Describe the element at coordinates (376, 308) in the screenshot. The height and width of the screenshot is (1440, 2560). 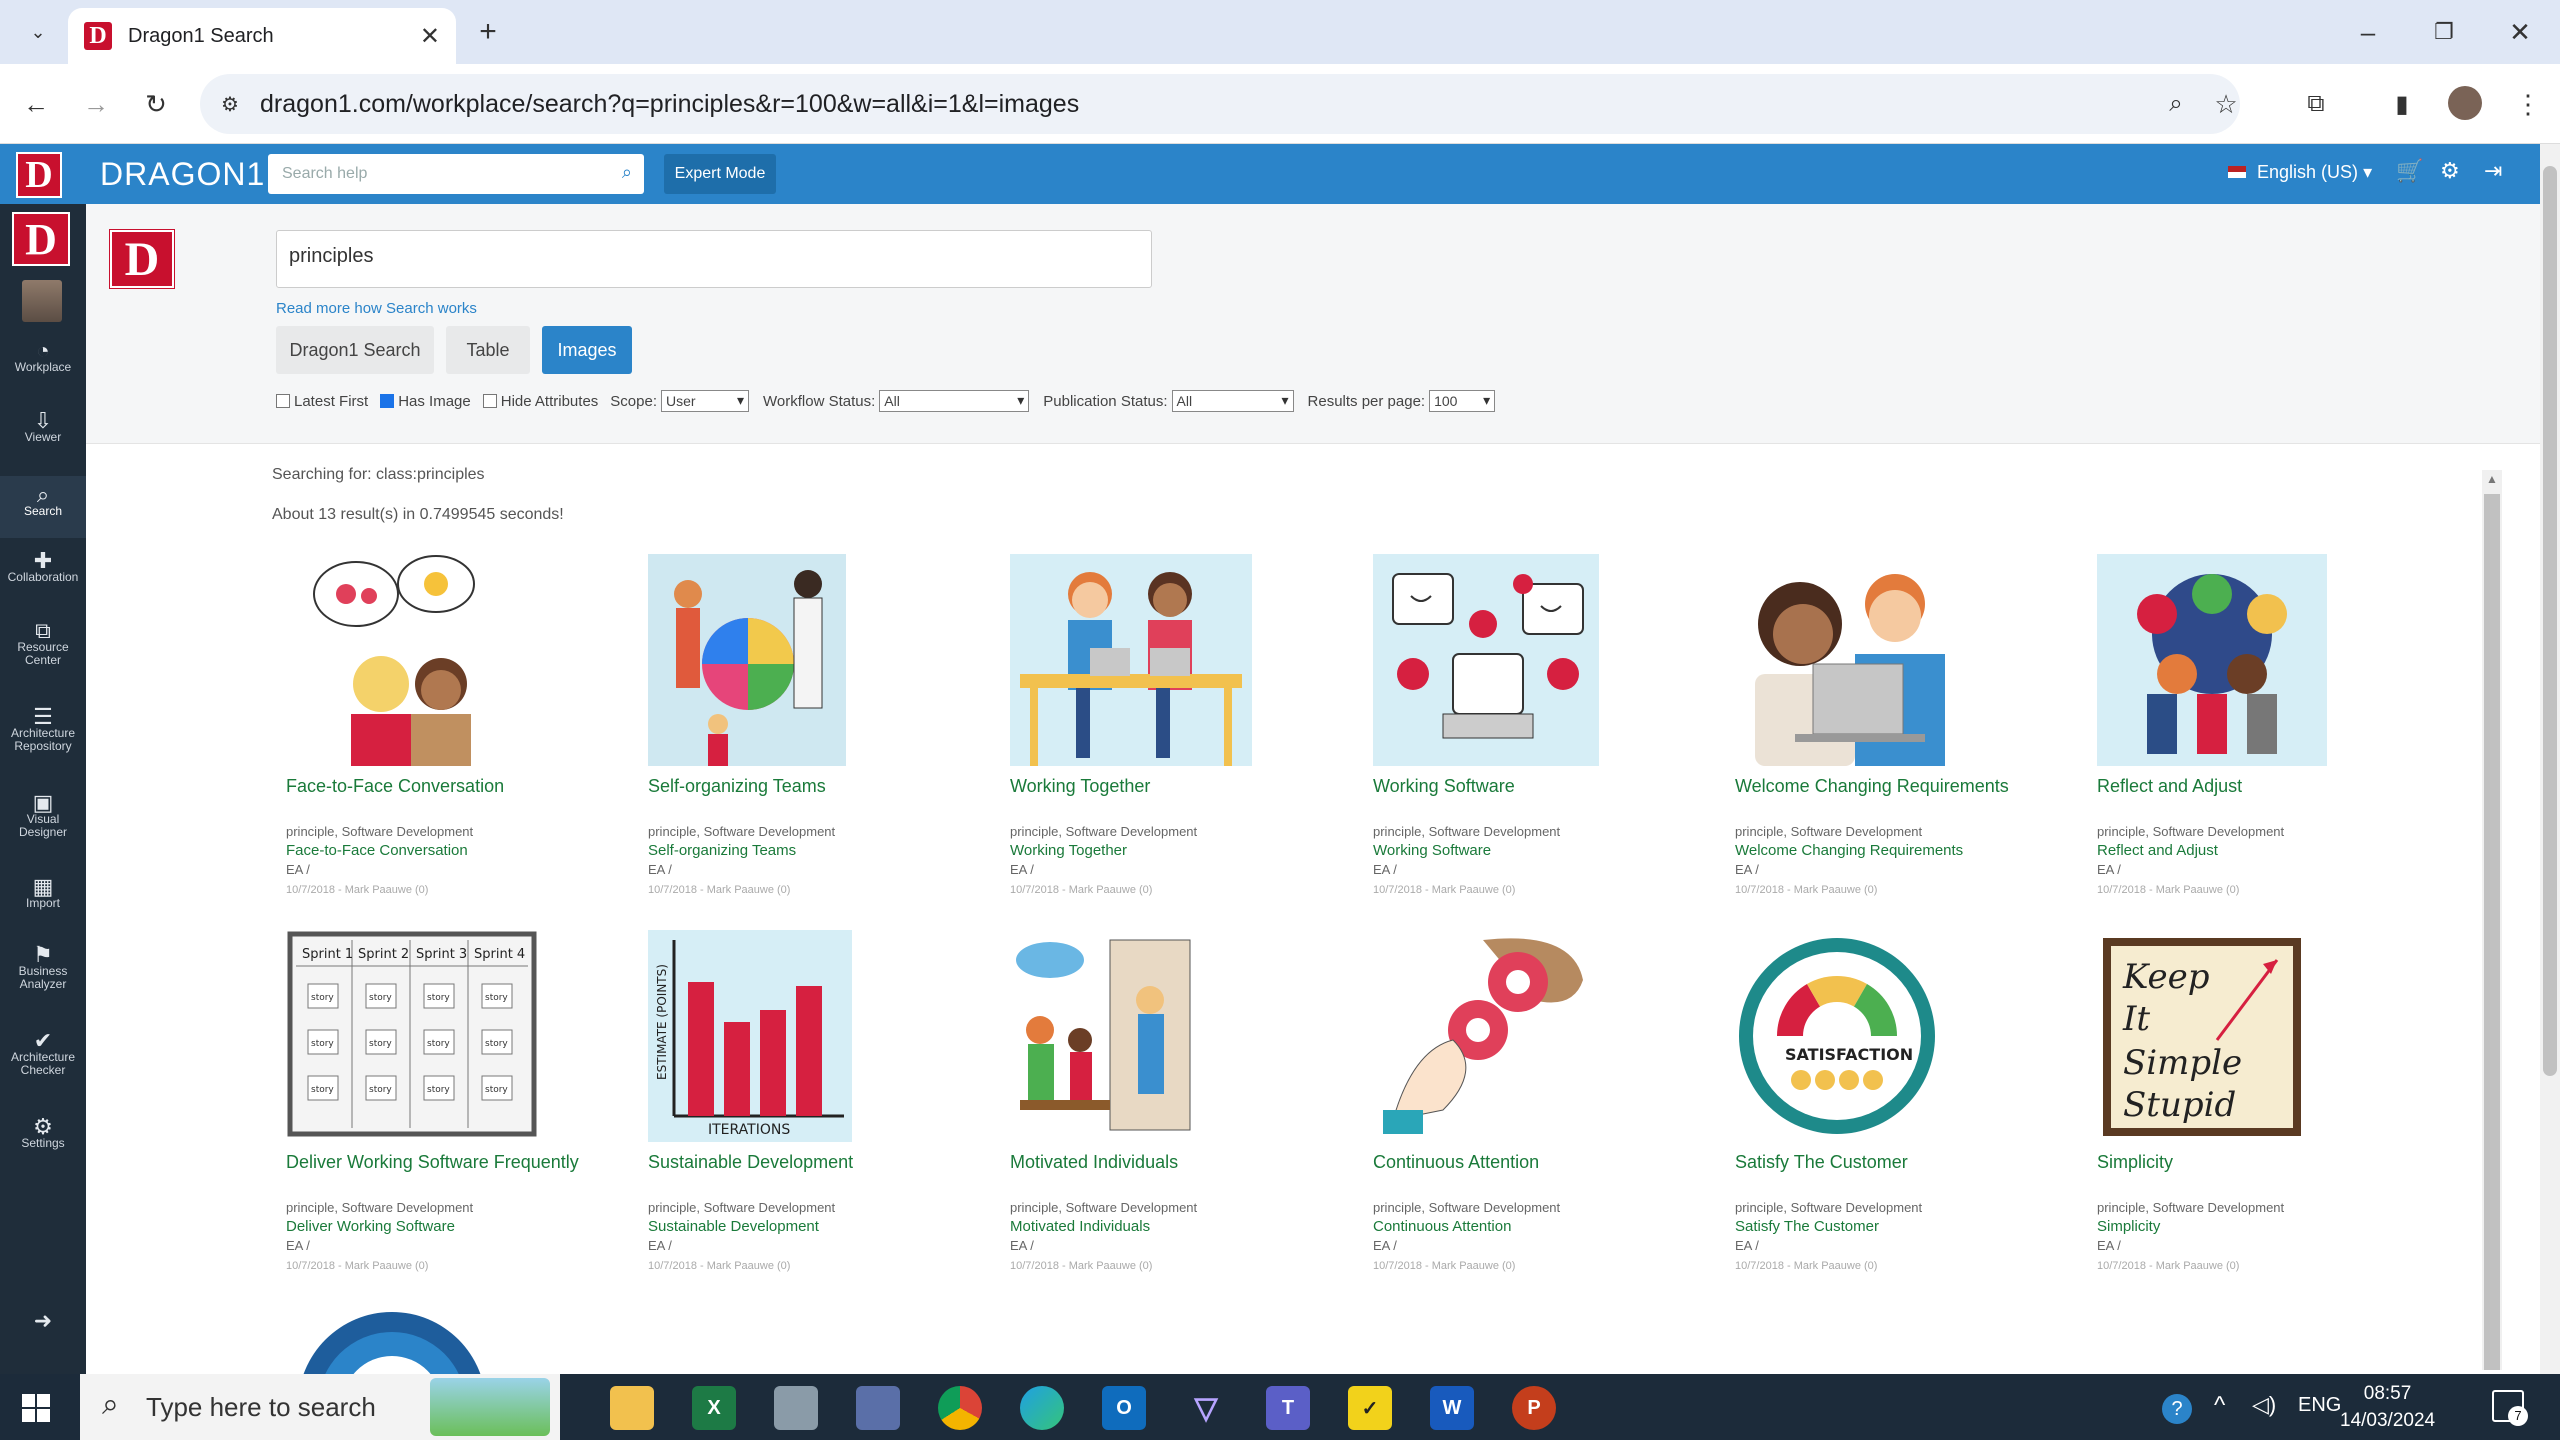
I see `read-more-link: Read more how Search works` at that location.